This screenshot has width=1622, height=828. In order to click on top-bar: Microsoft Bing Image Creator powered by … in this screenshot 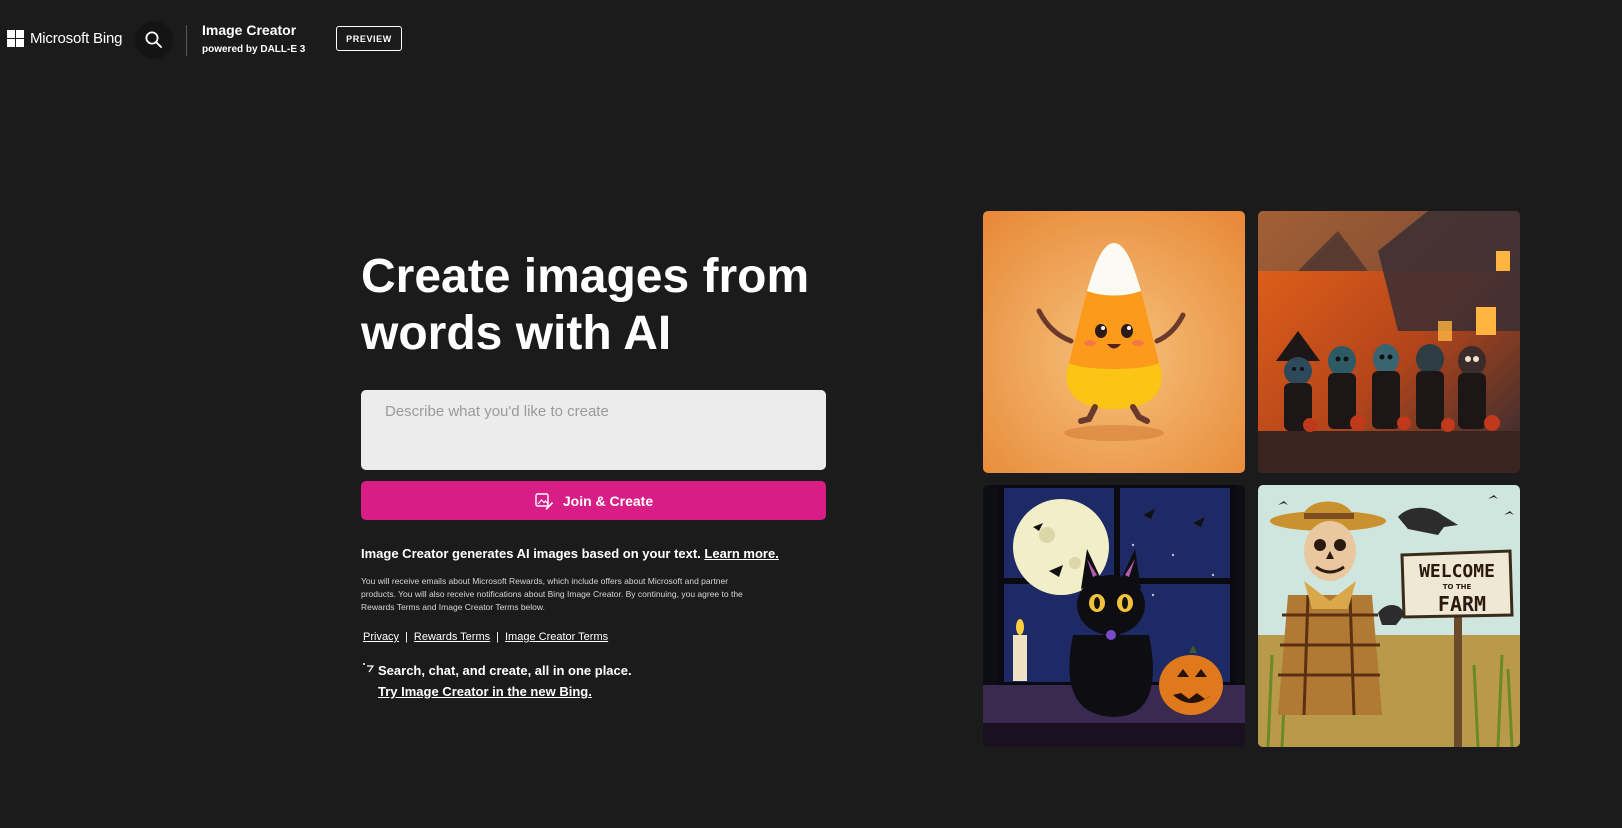, I will do `click(811, 40)`.